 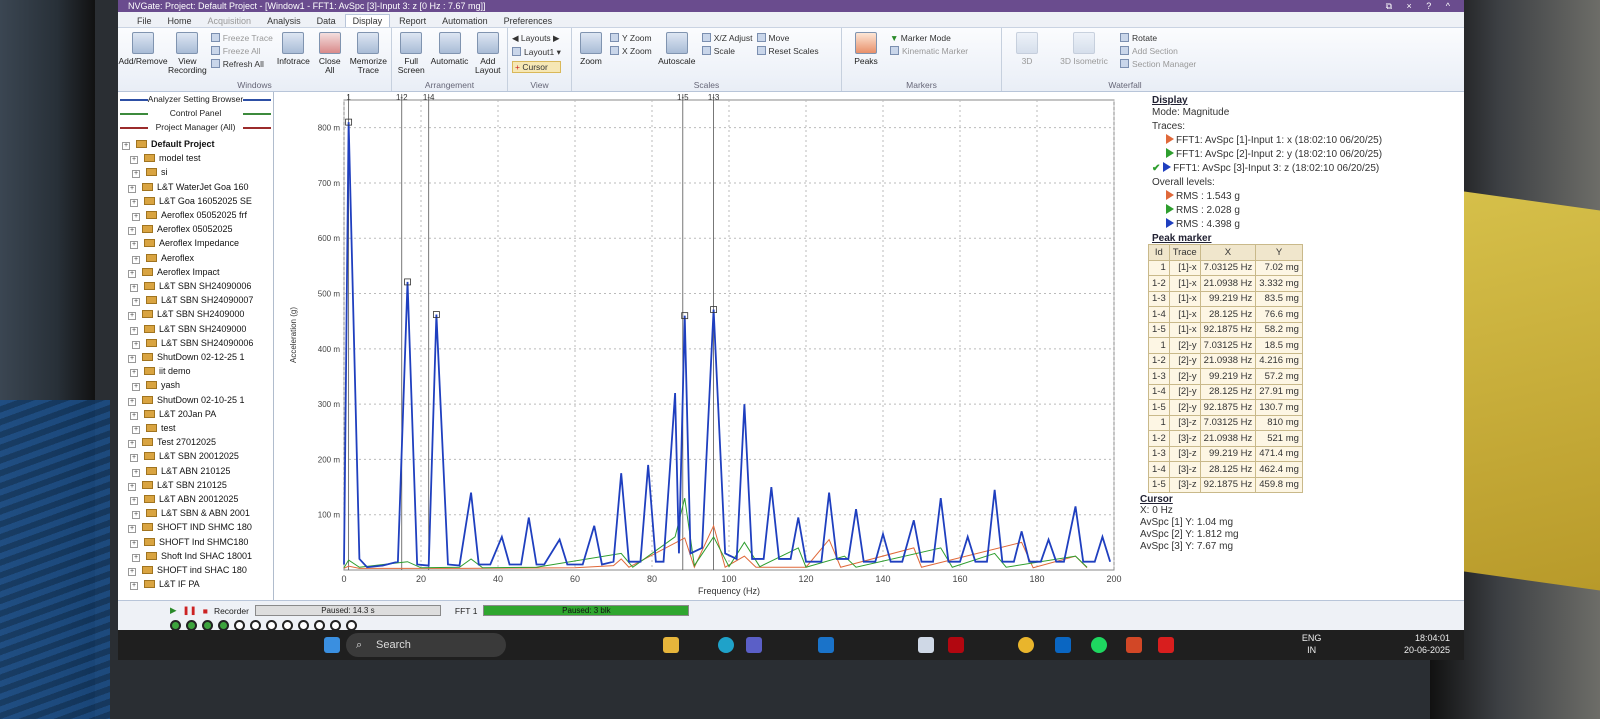 What do you see at coordinates (1225, 360) in the screenshot?
I see `table-row: 1-2 [2]-y 21.0938 Hz 4.216 mg` at bounding box center [1225, 360].